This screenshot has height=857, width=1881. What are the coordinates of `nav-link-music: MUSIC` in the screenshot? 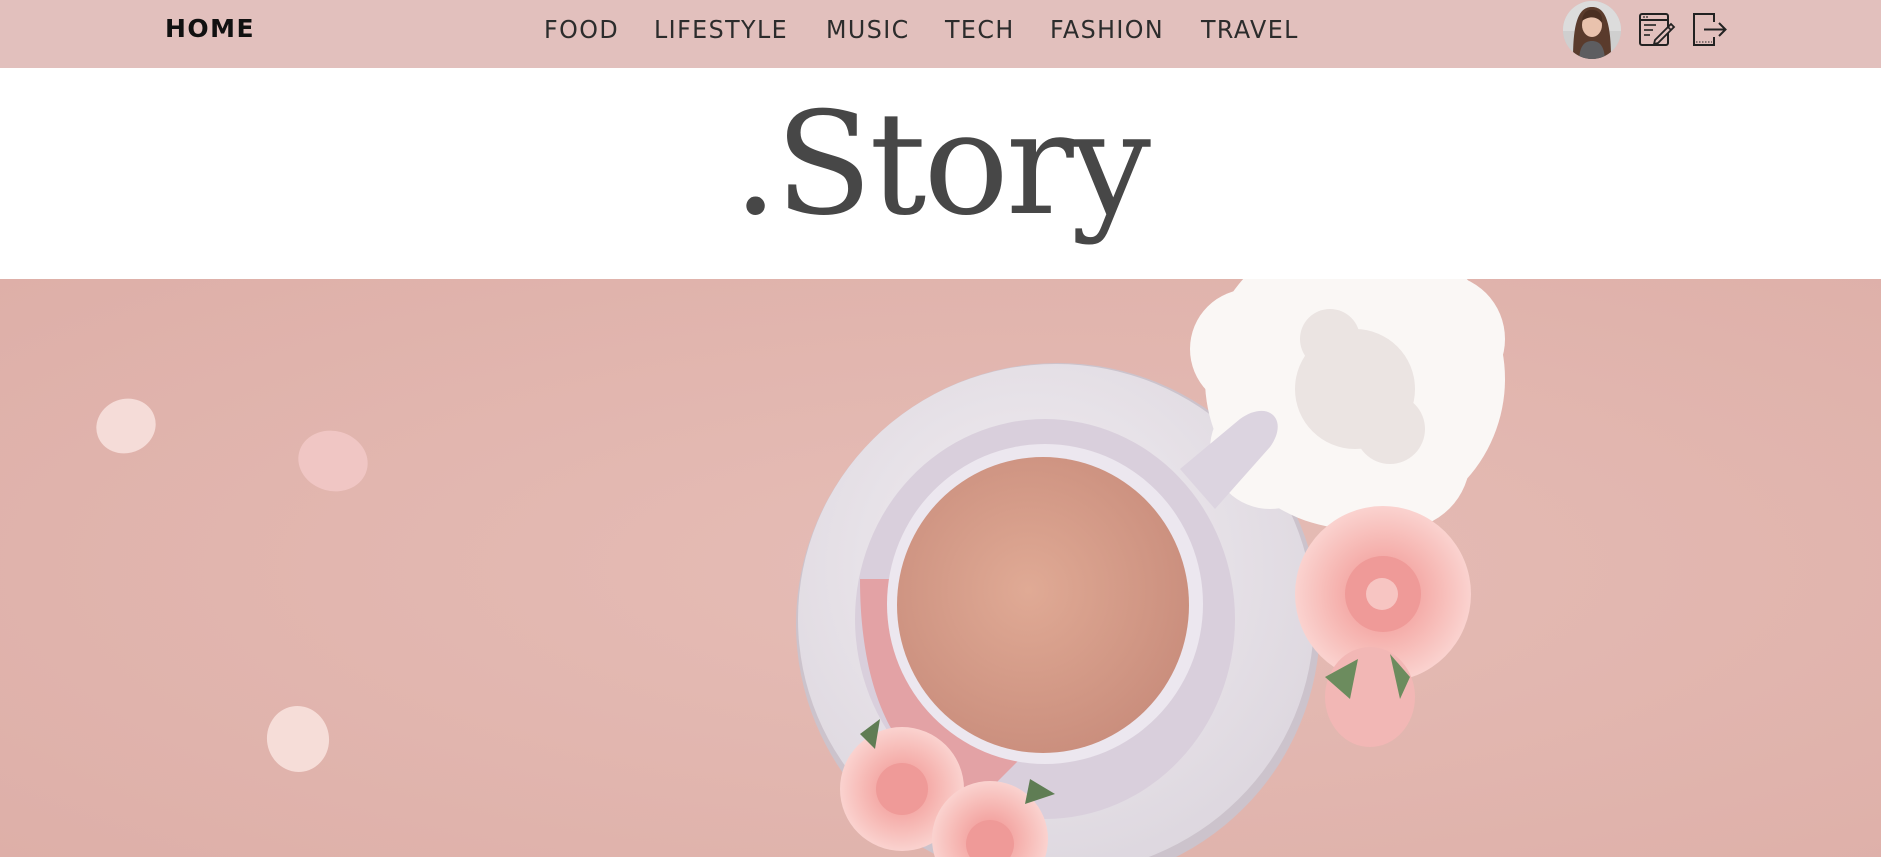 It's located at (868, 30).